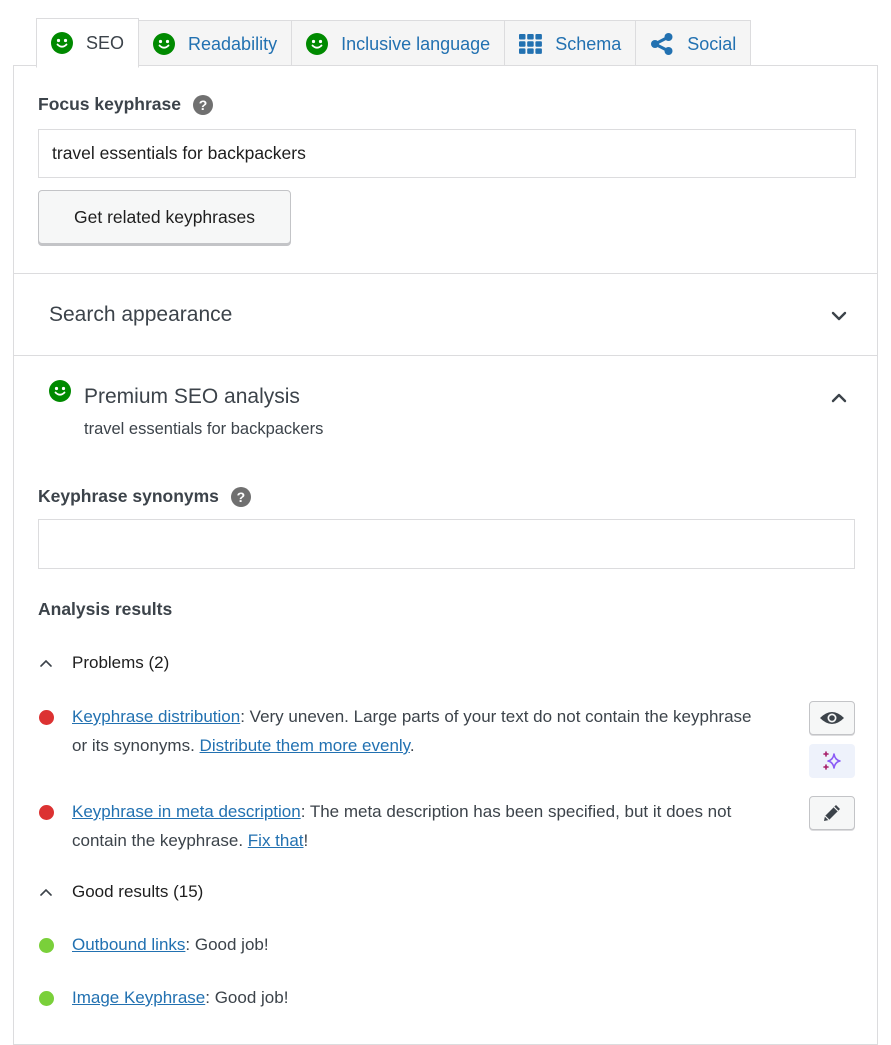  Describe the element at coordinates (121, 662) in the screenshot. I see `problems-group-label: Problems (2)` at that location.